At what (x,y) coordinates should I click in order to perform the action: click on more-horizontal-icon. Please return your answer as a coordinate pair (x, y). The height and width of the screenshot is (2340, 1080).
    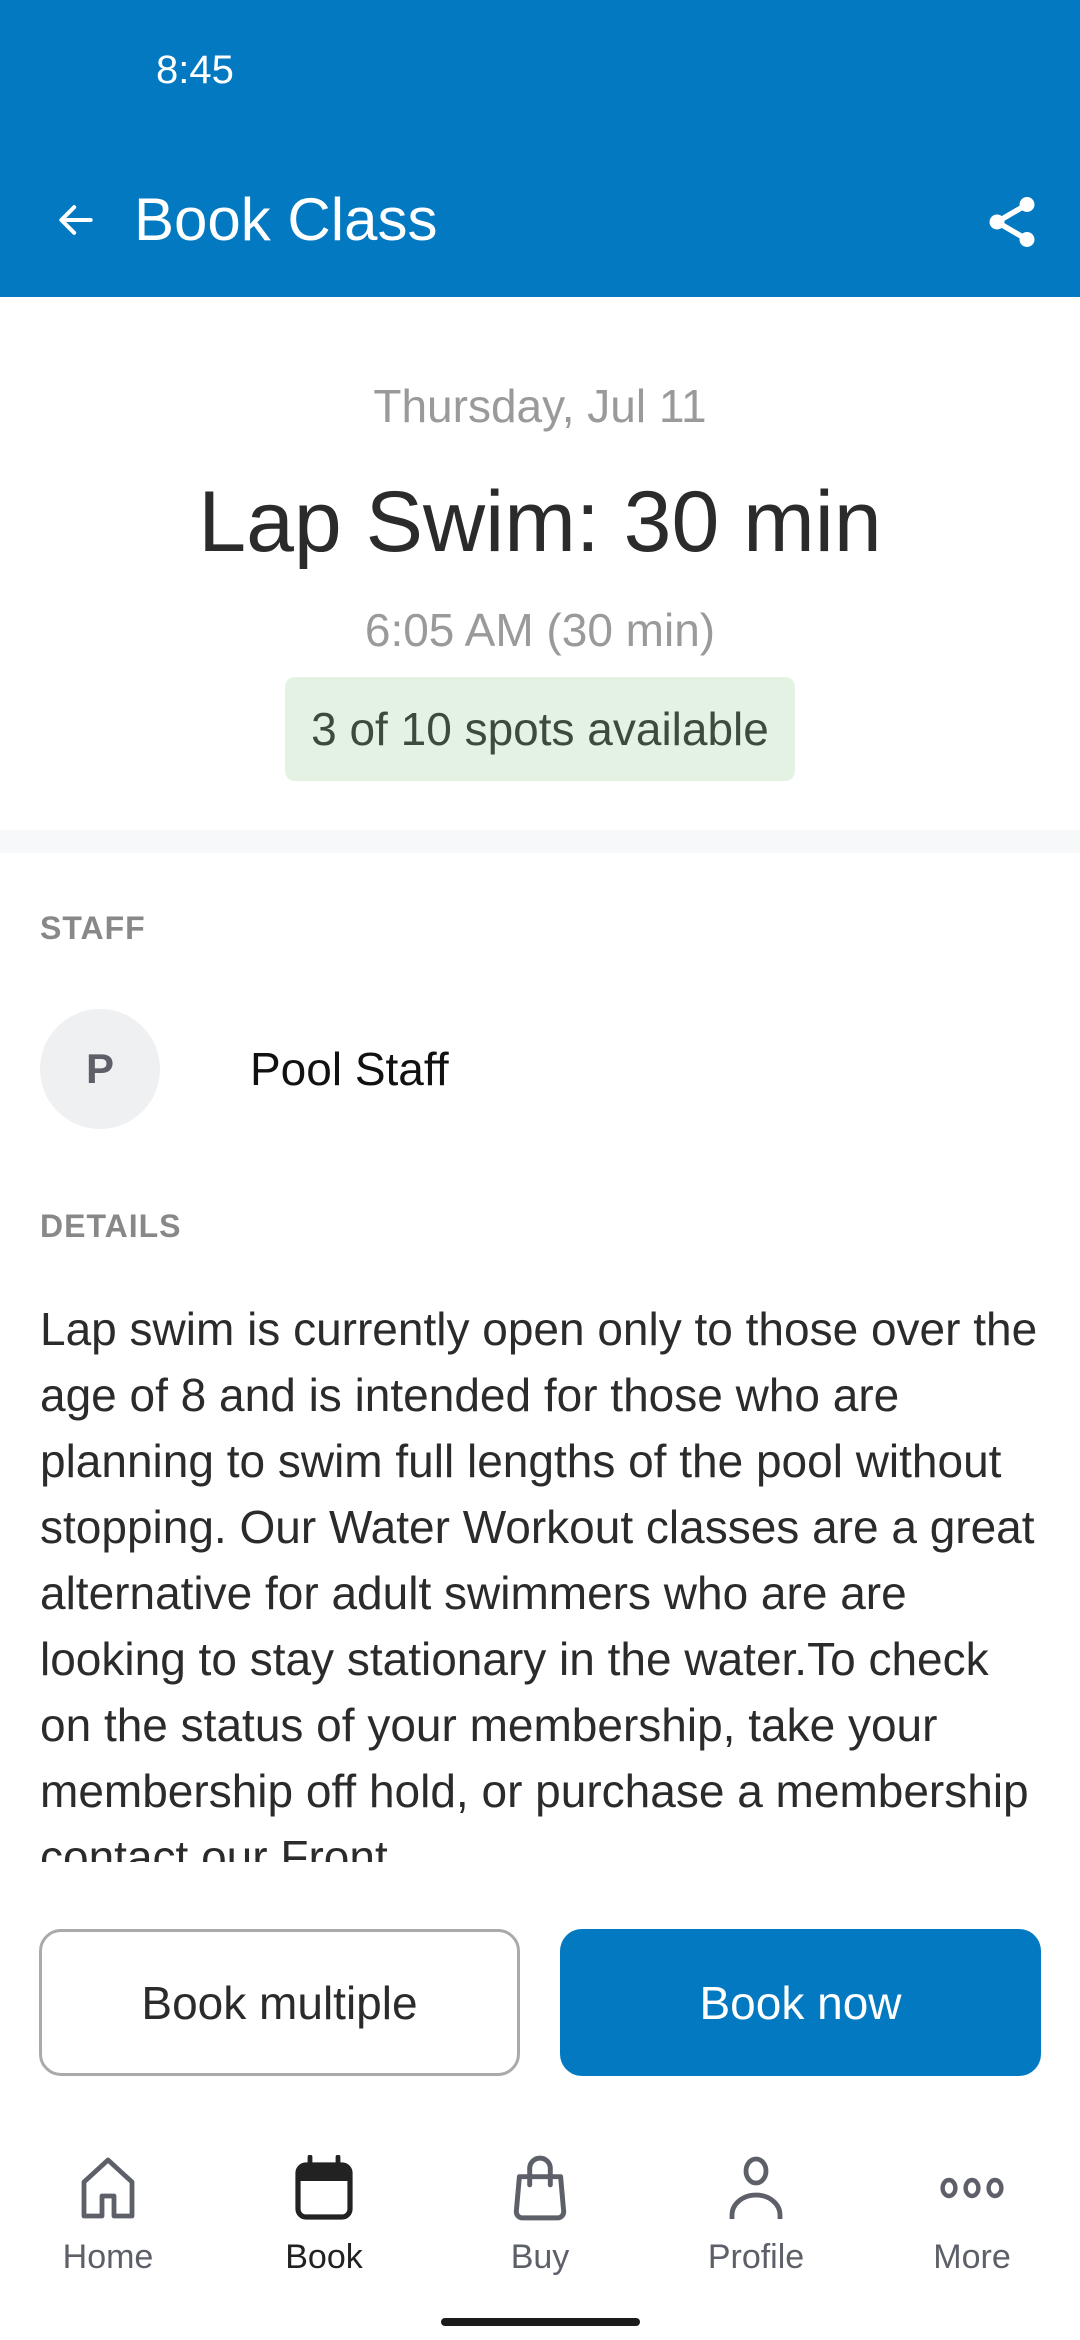
    Looking at the image, I should click on (972, 2188).